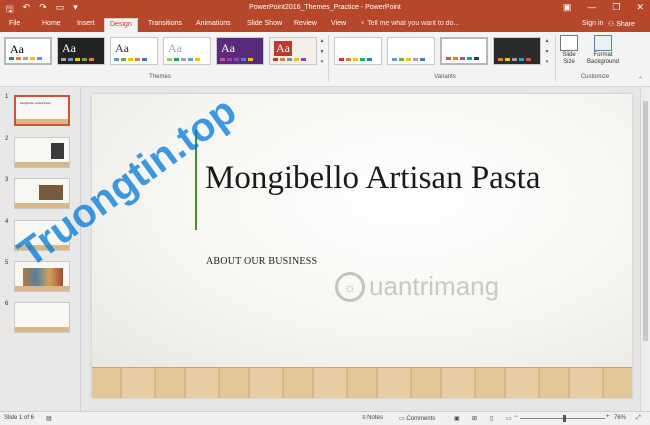 The width and height of the screenshot is (650, 425). I want to click on zoom-slider-thumb, so click(564, 418).